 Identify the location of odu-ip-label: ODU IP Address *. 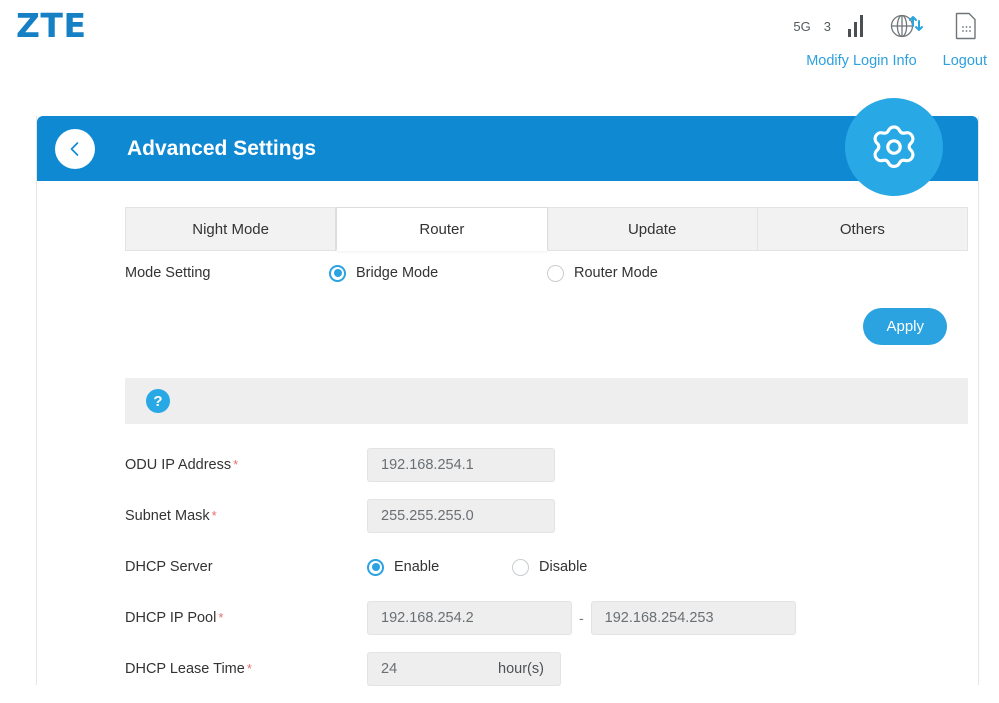
(183, 465).